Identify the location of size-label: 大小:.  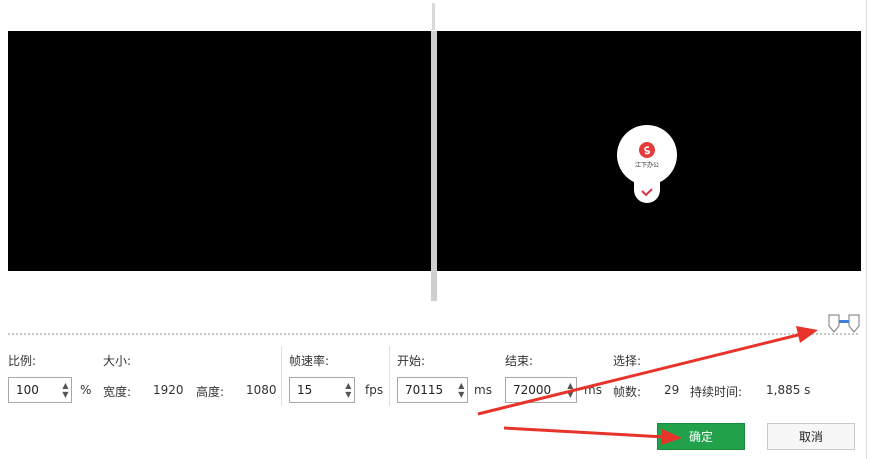
(117, 361).